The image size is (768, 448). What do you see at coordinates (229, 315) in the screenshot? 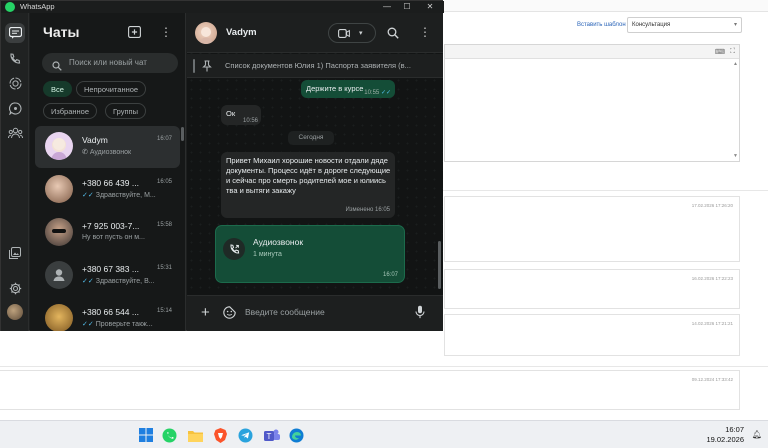
I see `sticker-icon` at bounding box center [229, 315].